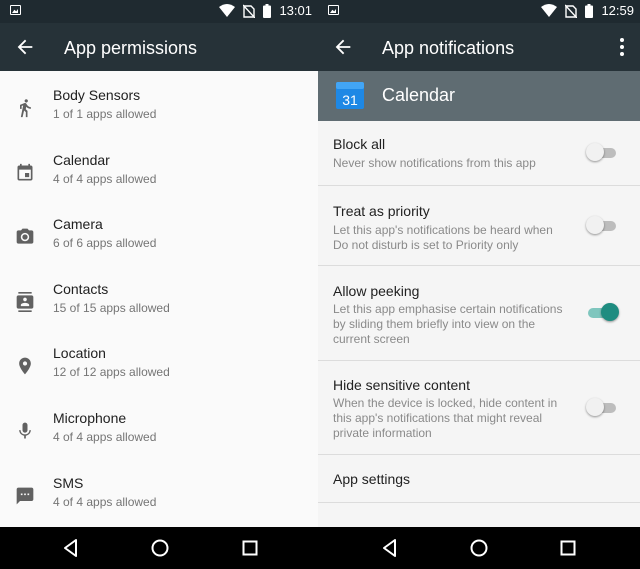 This screenshot has width=640, height=569. What do you see at coordinates (25, 301) in the screenshot?
I see `contacts-icon` at bounding box center [25, 301].